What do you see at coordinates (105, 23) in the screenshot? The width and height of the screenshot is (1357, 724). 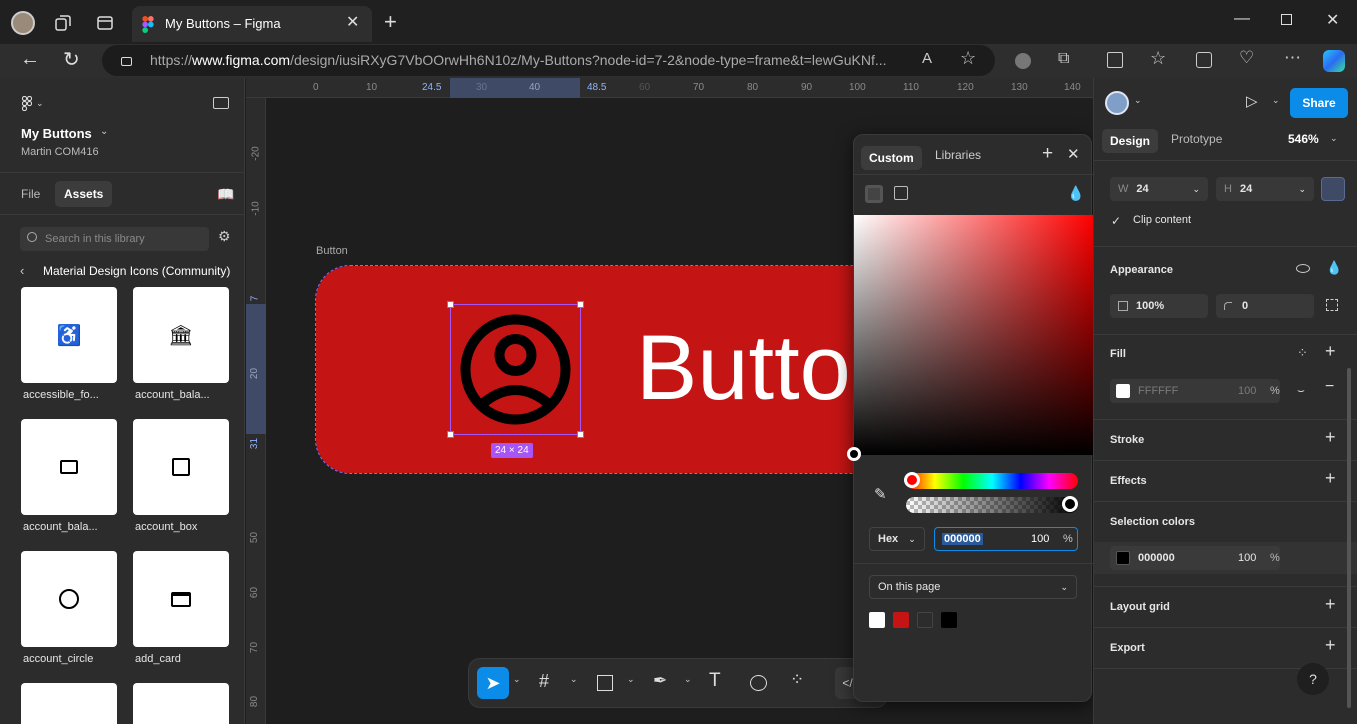 I see `tab-actions-icon` at bounding box center [105, 23].